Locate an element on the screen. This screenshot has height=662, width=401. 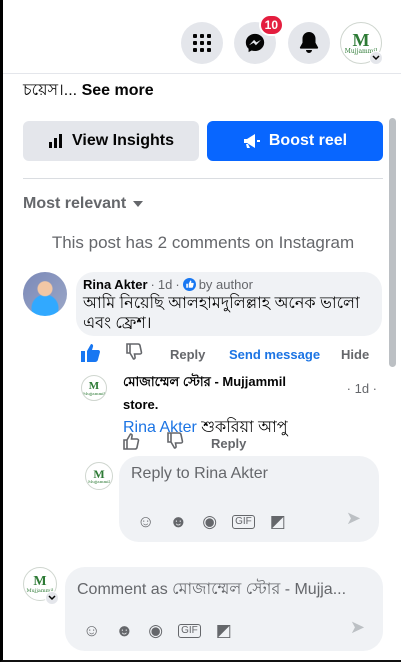
messenger-badge: 10 is located at coordinates (271, 25).